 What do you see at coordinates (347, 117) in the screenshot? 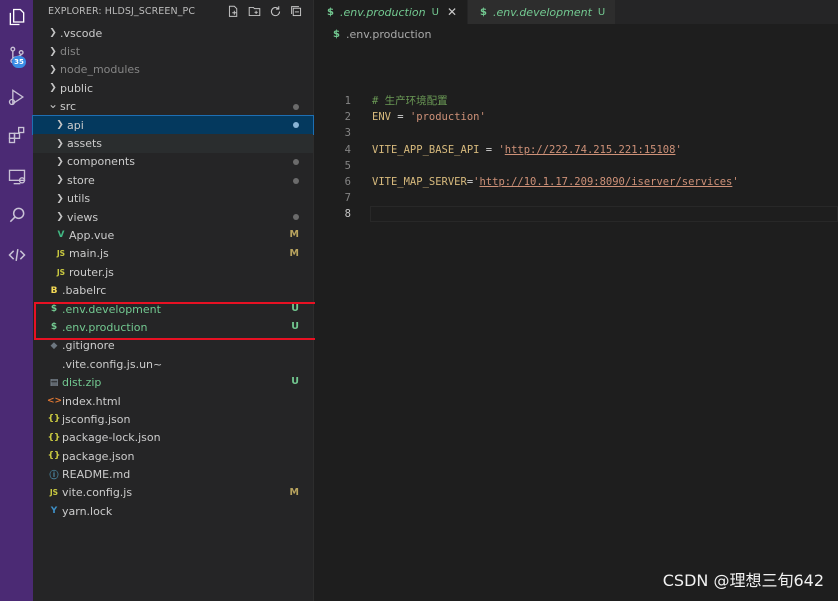
I see `line-number: 2` at bounding box center [347, 117].